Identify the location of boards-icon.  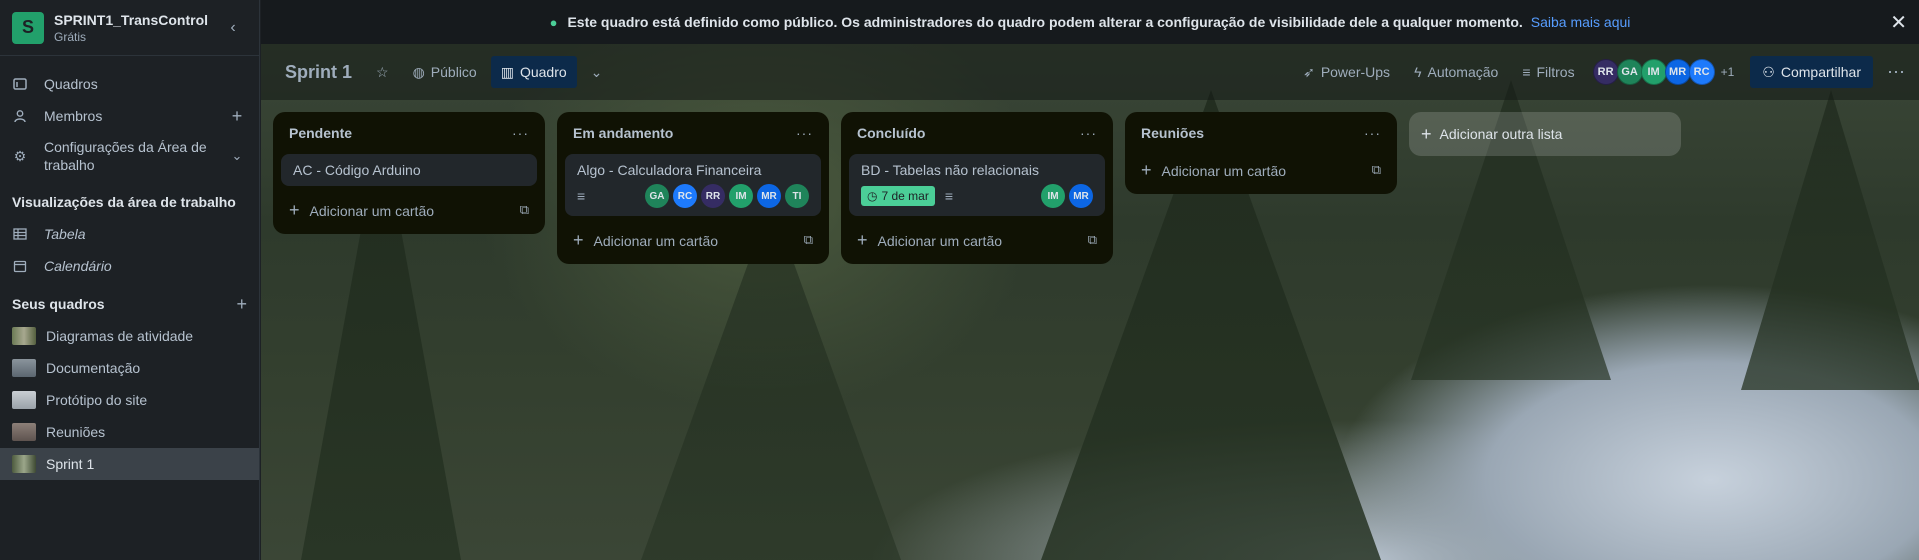
(20, 84).